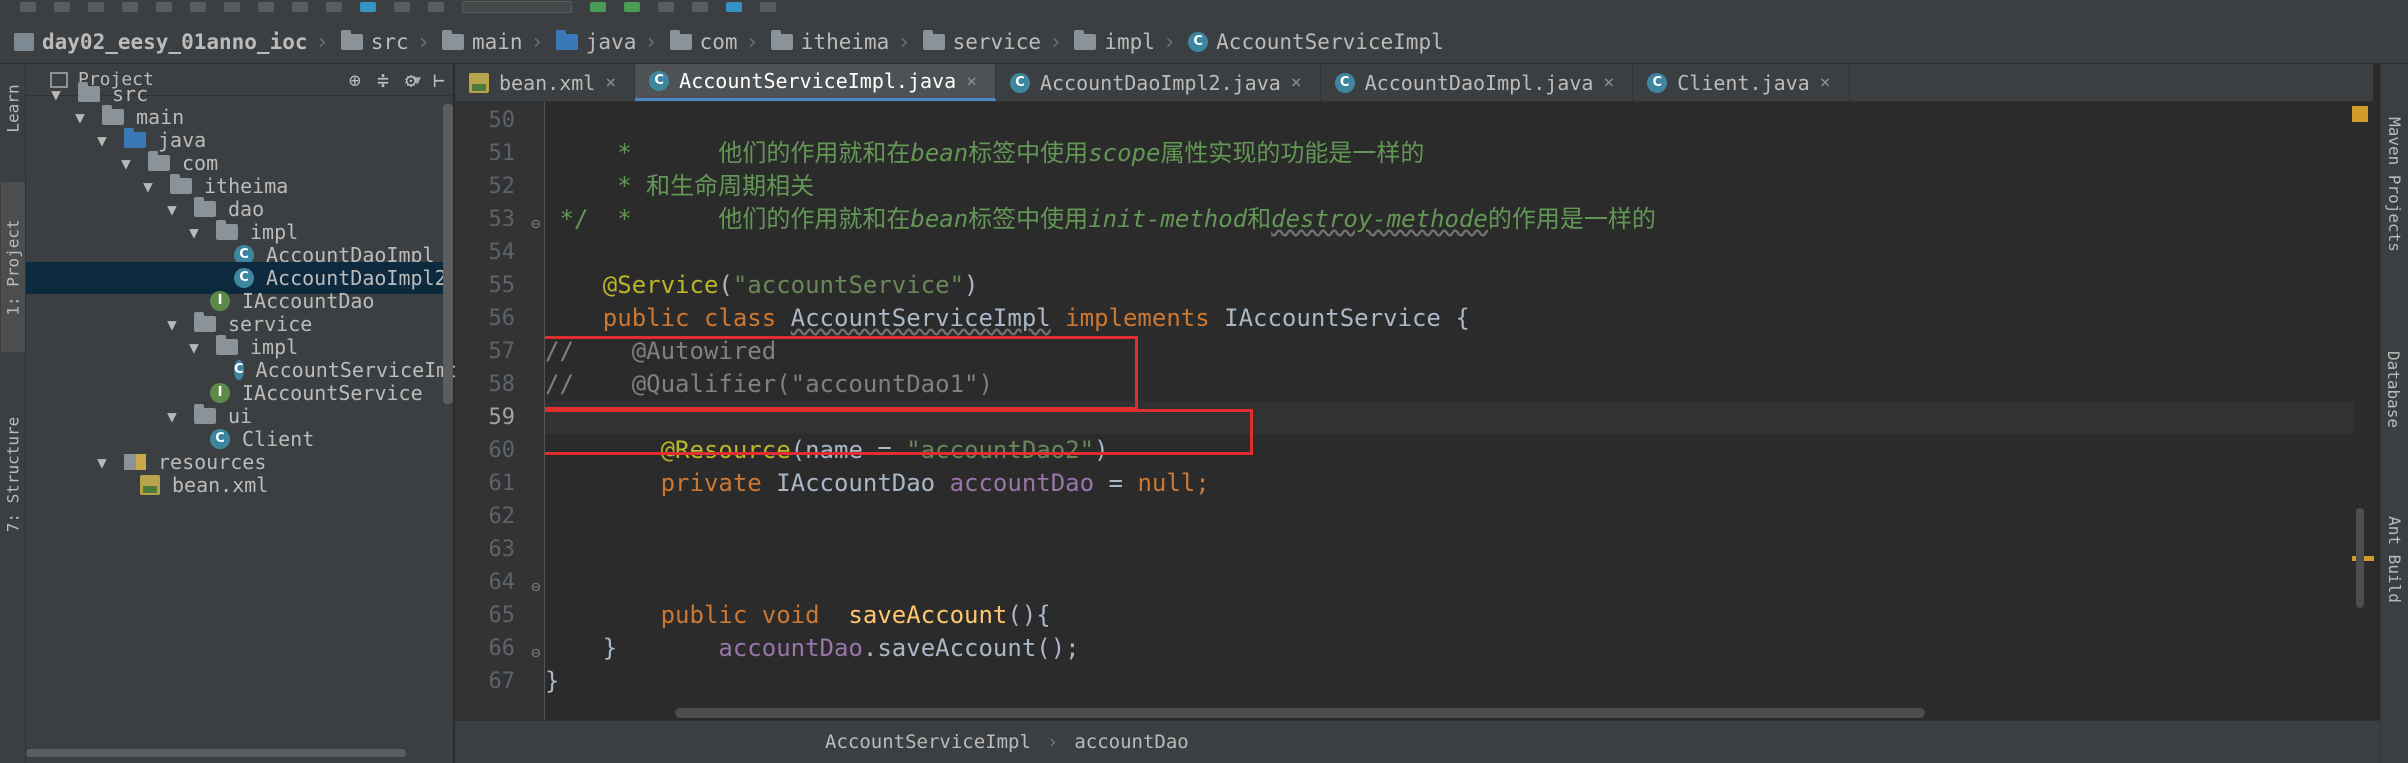  I want to click on redo-icon, so click(164, 7).